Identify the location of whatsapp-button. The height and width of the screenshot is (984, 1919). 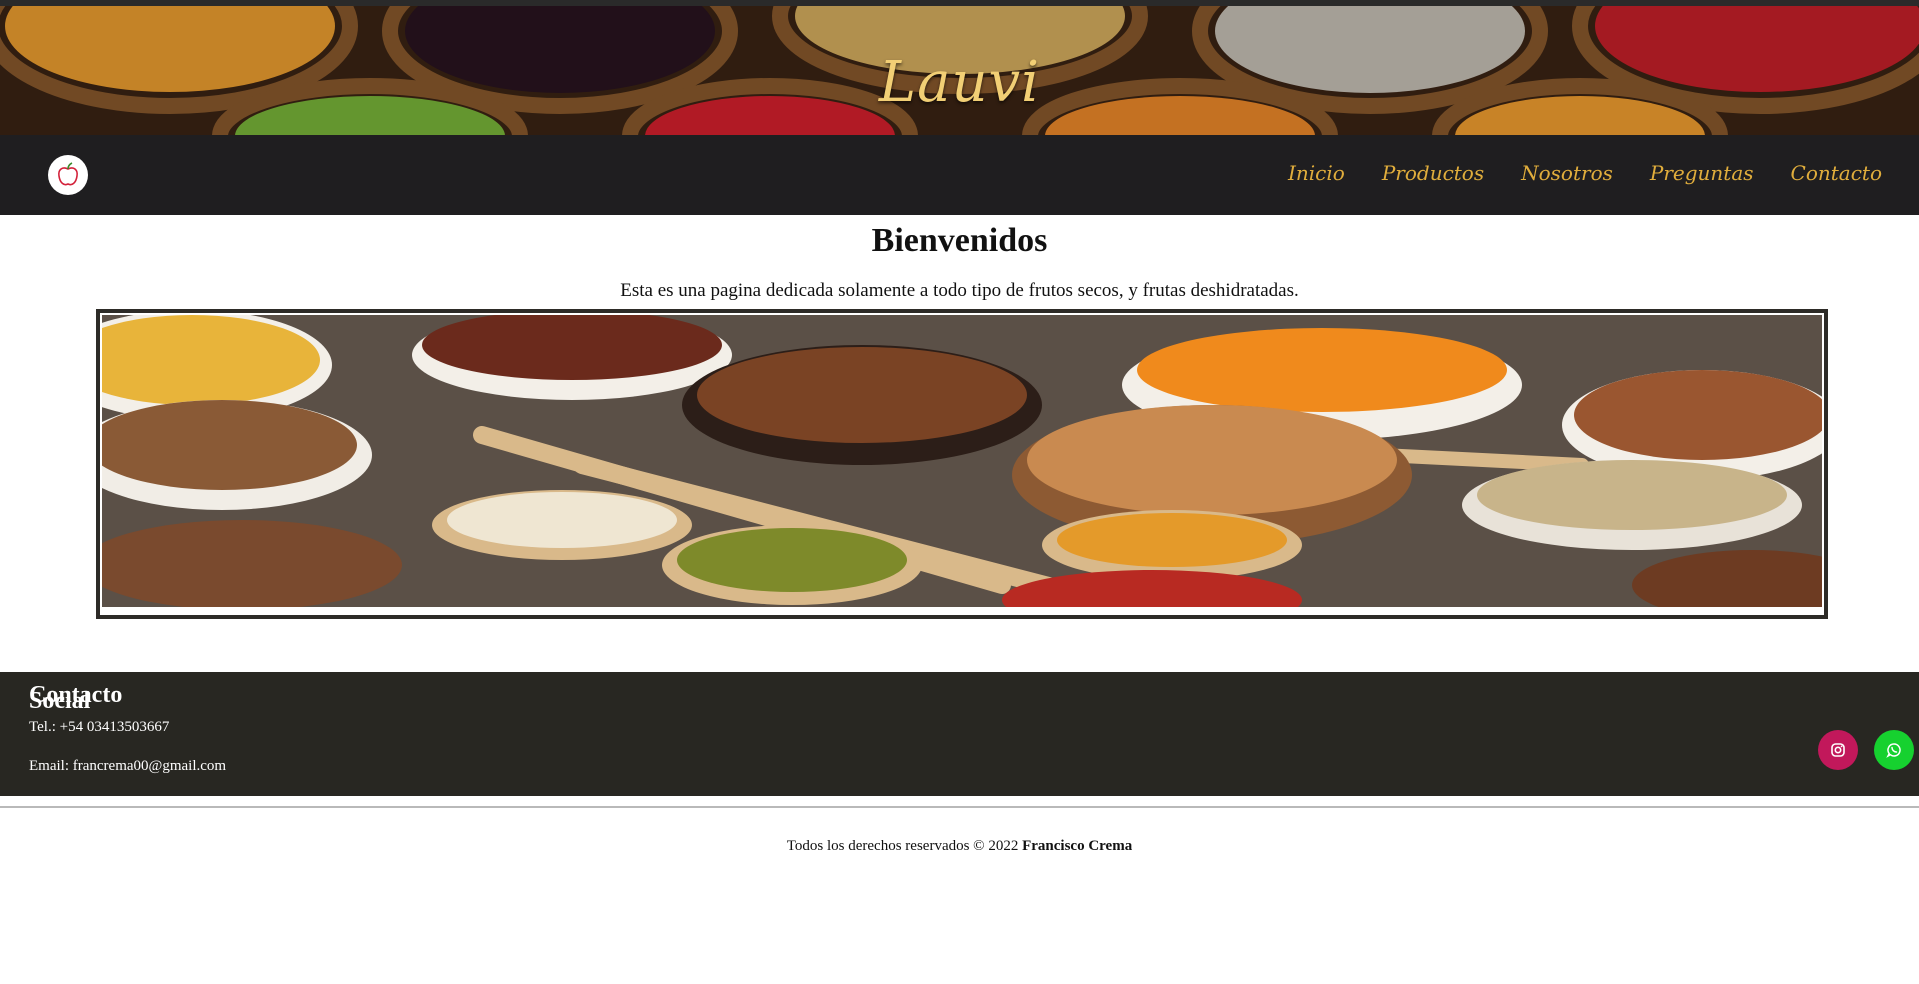
(1894, 750).